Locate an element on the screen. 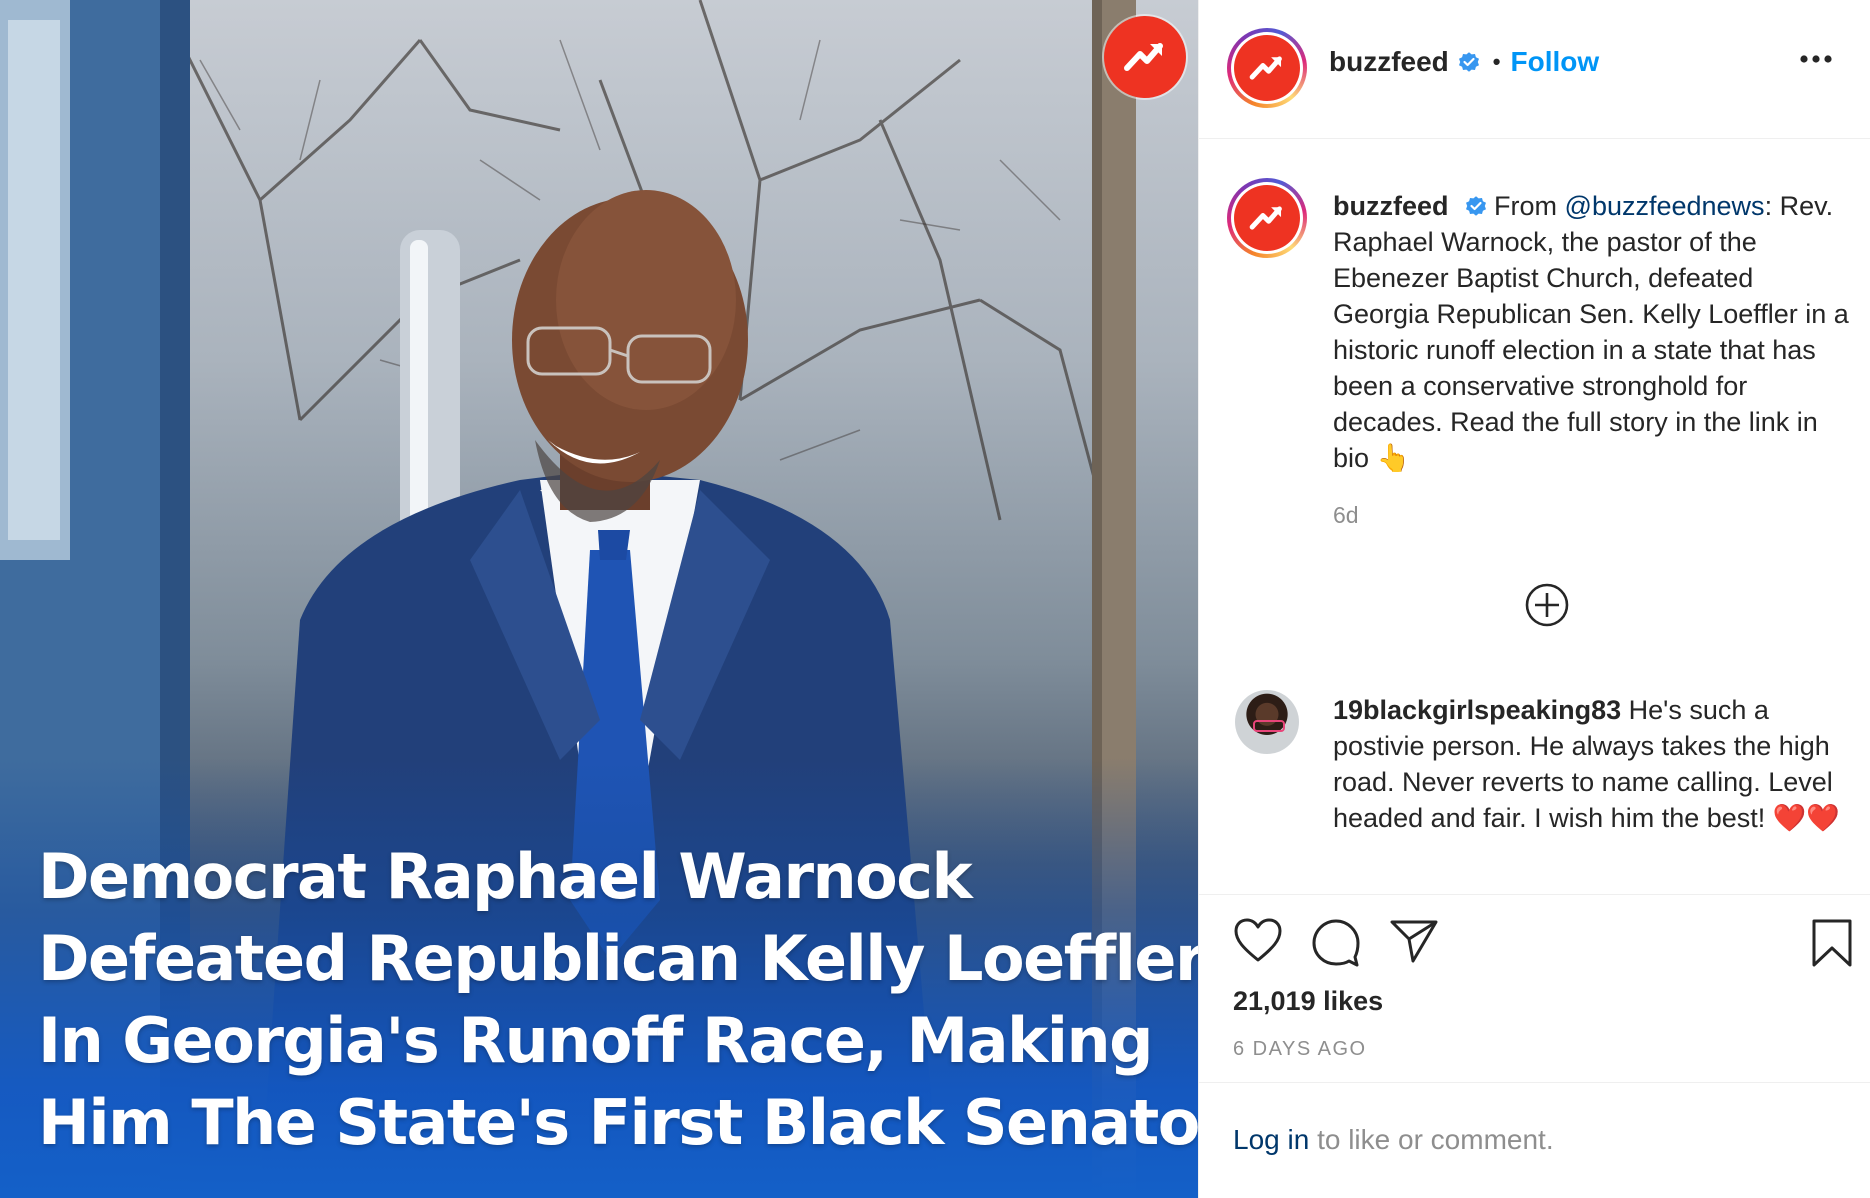 Image resolution: width=1870 pixels, height=1198 pixels. post-header: buzzfeed • Follow is located at coordinates (1464, 62).